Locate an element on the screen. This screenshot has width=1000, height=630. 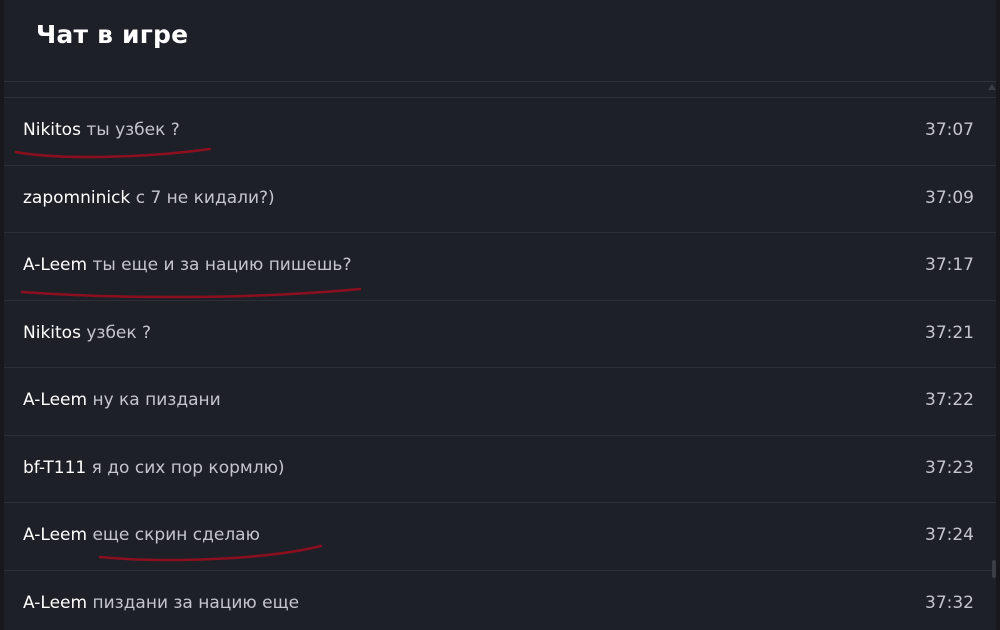
message-timestamp: 37:21 is located at coordinates (949, 332).